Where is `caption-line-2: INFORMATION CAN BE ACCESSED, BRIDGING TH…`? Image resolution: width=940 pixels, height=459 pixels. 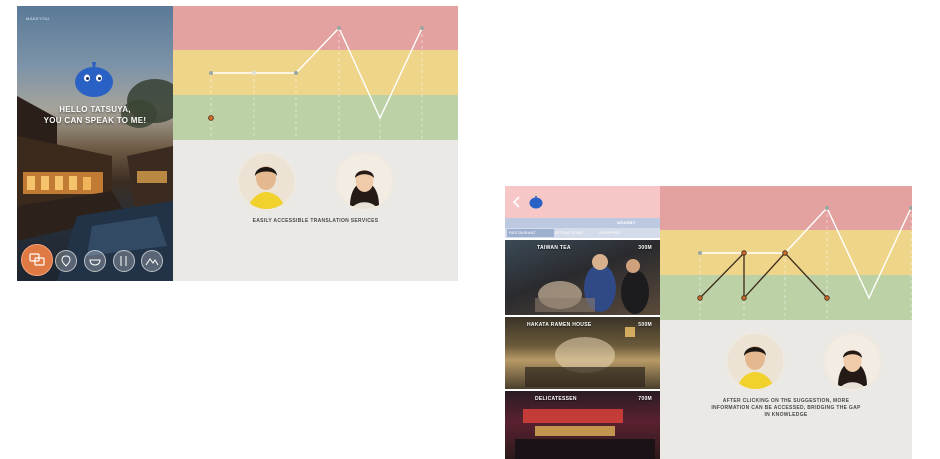 caption-line-2: INFORMATION CAN BE ACCESSED, BRIDGING TH… is located at coordinates (786, 408).